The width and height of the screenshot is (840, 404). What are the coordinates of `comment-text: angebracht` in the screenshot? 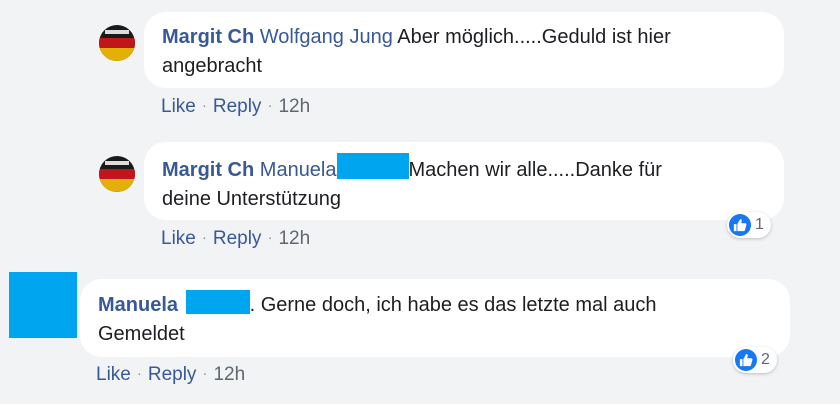 It's located at (212, 66).